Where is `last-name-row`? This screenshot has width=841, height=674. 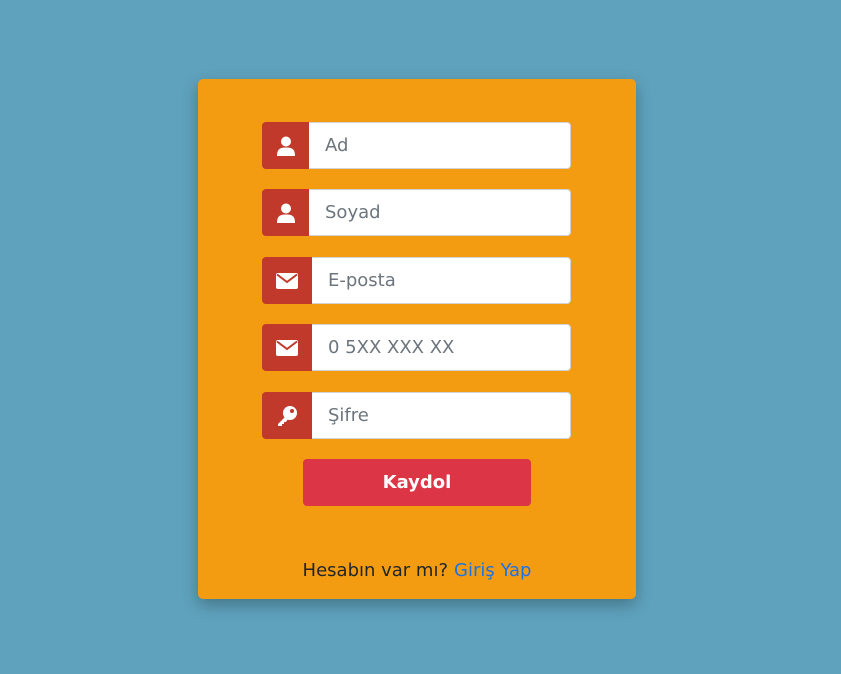 last-name-row is located at coordinates (416, 212).